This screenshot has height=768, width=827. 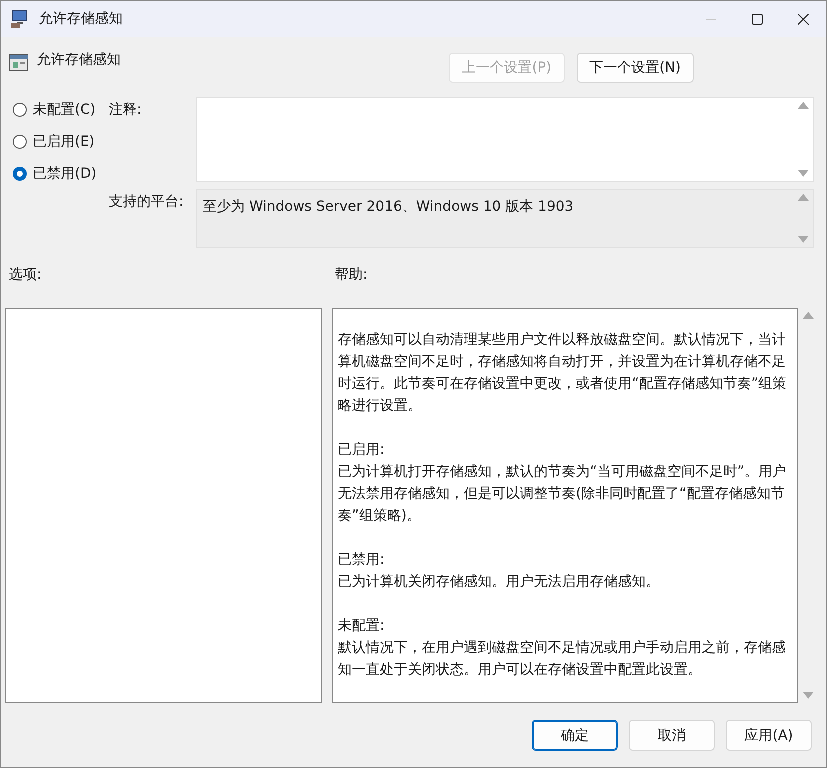 What do you see at coordinates (81, 19) in the screenshot?
I see `window-title: 允许存储感知` at bounding box center [81, 19].